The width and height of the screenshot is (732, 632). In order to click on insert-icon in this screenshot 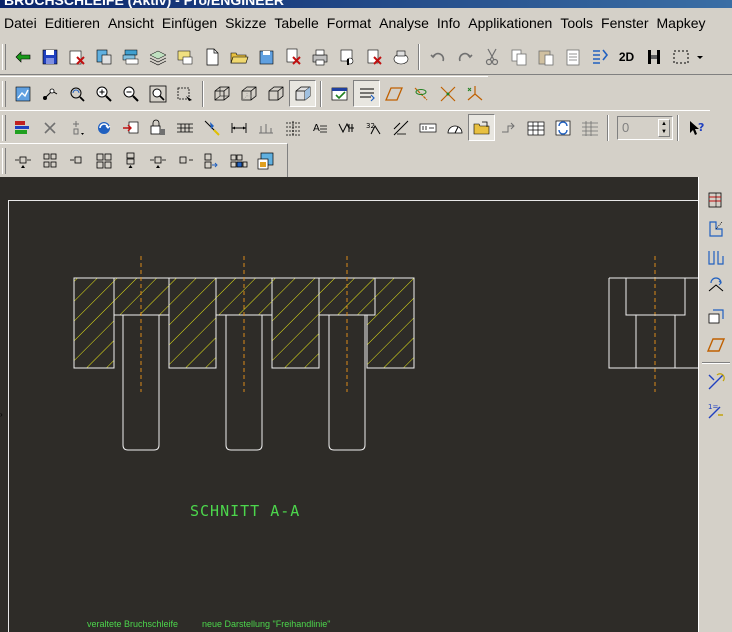, I will do `click(76, 127)`.